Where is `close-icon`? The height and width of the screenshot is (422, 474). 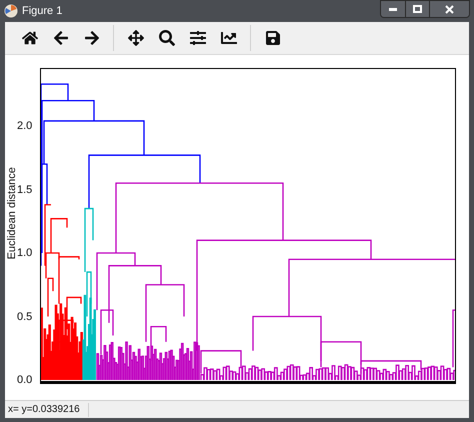
close-icon is located at coordinates (449, 9).